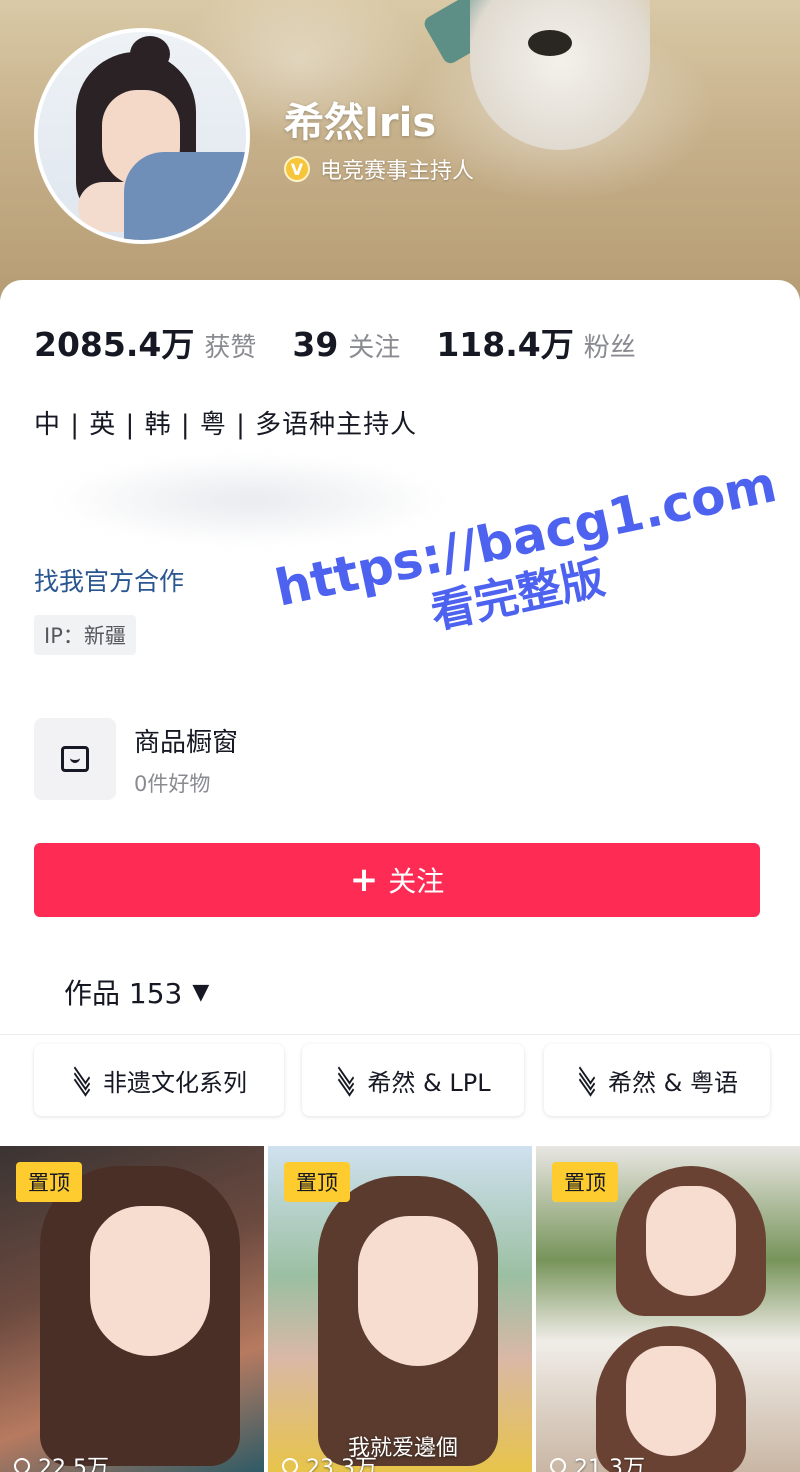 Image resolution: width=800 pixels, height=1472 pixels. I want to click on thumbnail-figure-face-bottom, so click(671, 1401).